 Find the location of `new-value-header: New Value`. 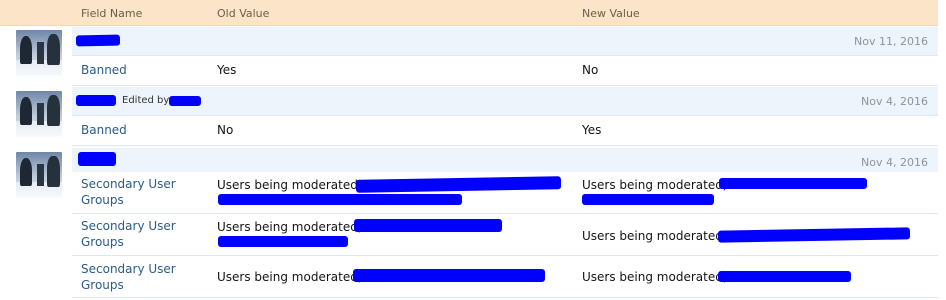

new-value-header: New Value is located at coordinates (611, 13).